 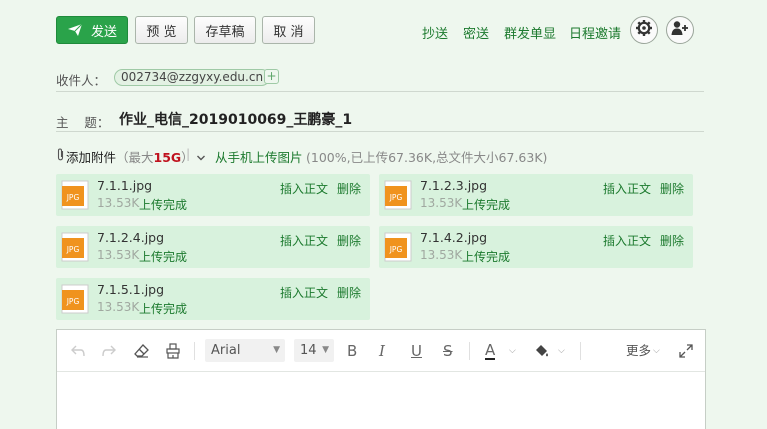 I want to click on attachment-name: 7.1.2.3.jpg, so click(x=454, y=185).